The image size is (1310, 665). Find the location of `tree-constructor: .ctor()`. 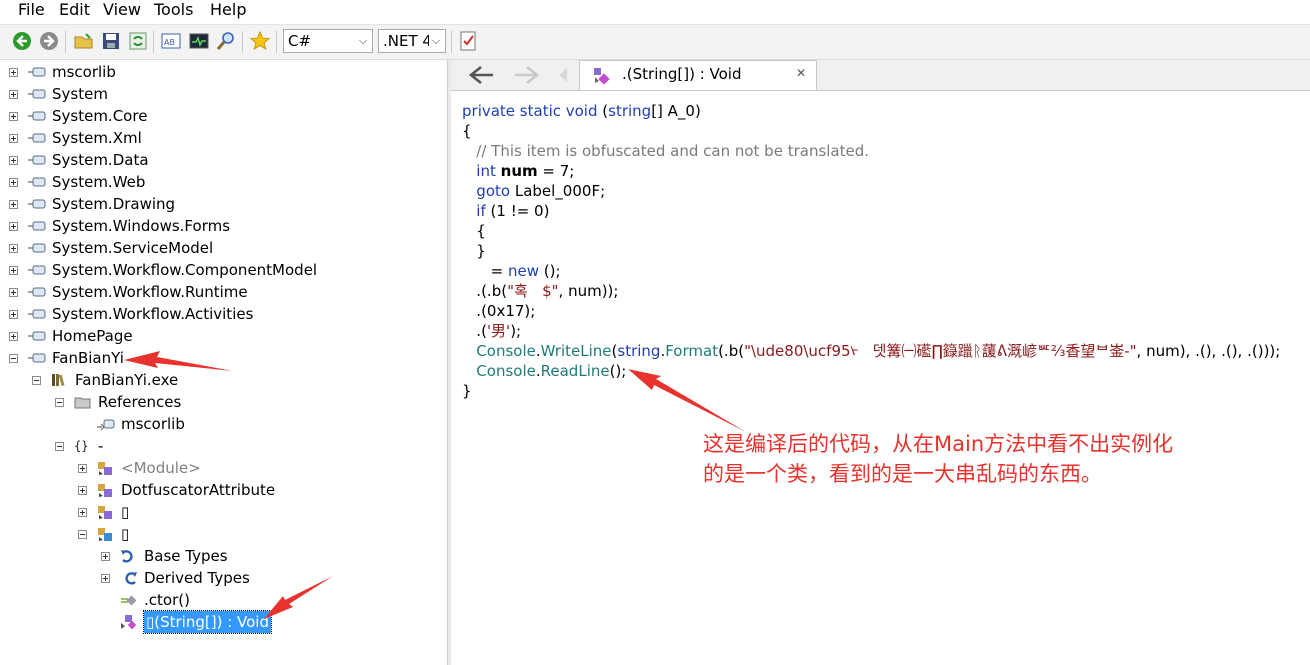

tree-constructor: .ctor() is located at coordinates (223, 600).